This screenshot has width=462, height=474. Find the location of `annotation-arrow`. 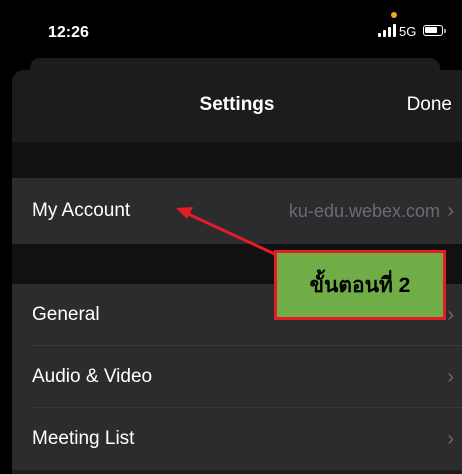

annotation-arrow is located at coordinates (234, 235).